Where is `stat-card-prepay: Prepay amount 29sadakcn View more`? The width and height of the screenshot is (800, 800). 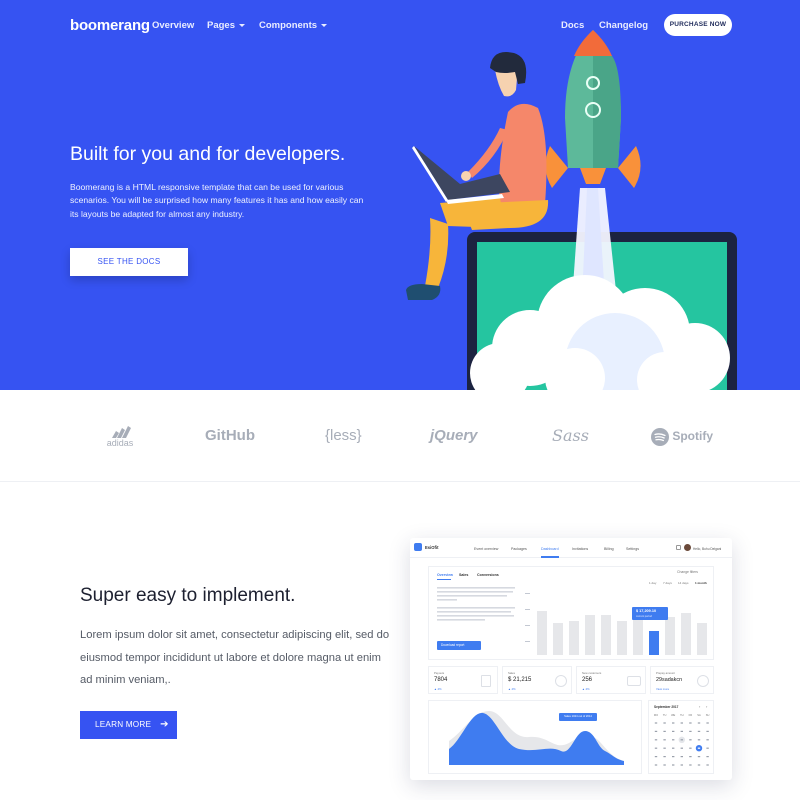 stat-card-prepay: Prepay amount 29sadakcn View more is located at coordinates (682, 680).